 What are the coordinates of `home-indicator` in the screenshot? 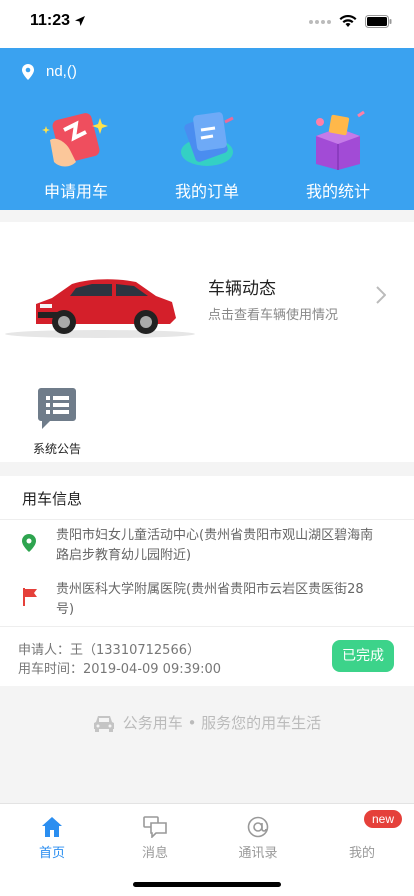 It's located at (207, 884).